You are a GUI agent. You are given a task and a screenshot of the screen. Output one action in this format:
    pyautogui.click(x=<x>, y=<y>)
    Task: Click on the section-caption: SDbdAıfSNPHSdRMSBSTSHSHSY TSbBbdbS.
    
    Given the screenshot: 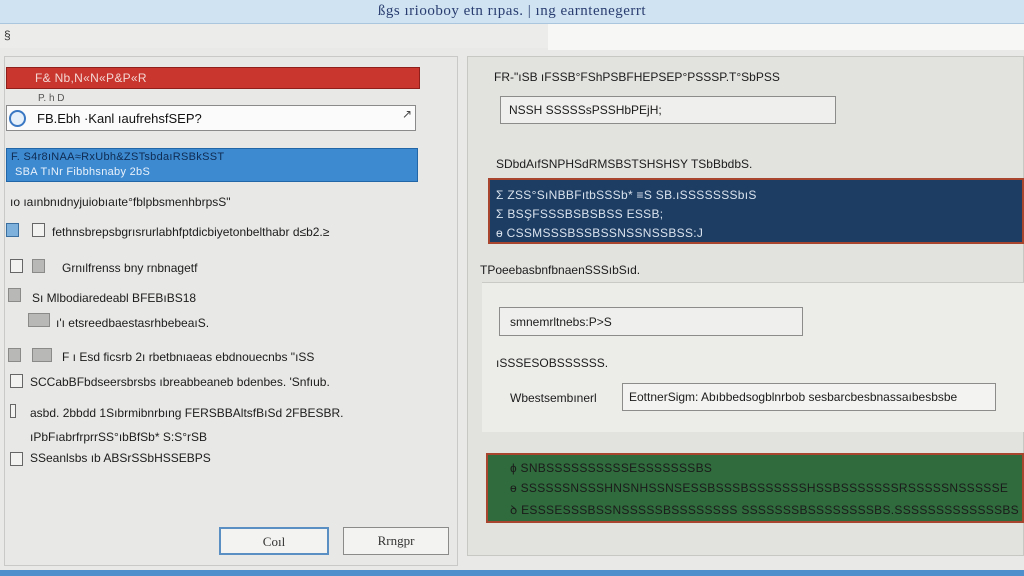 What is the action you would take?
    pyautogui.click(x=624, y=164)
    